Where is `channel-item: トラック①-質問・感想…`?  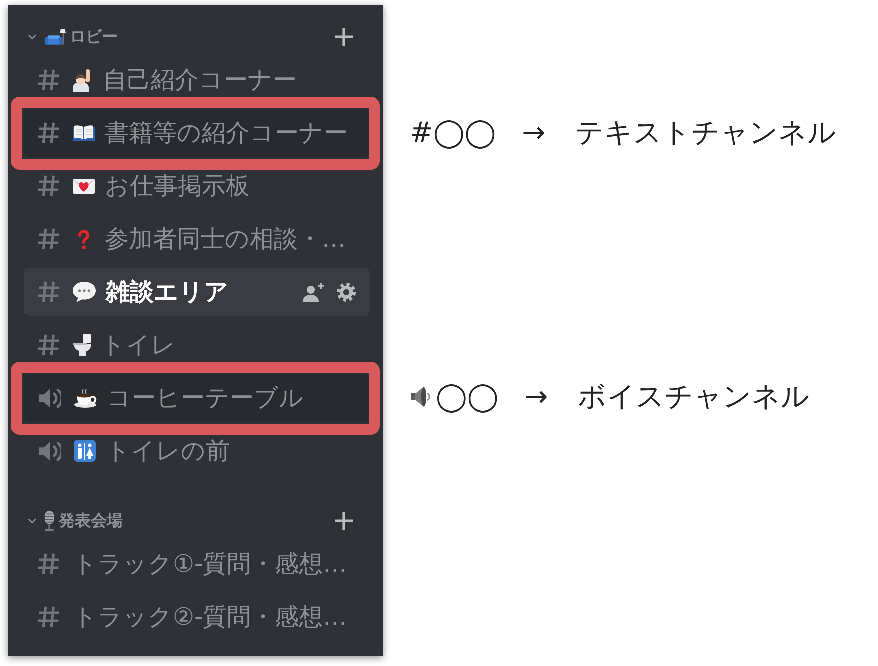
channel-item: トラック①-質問・感想… is located at coordinates (197, 564).